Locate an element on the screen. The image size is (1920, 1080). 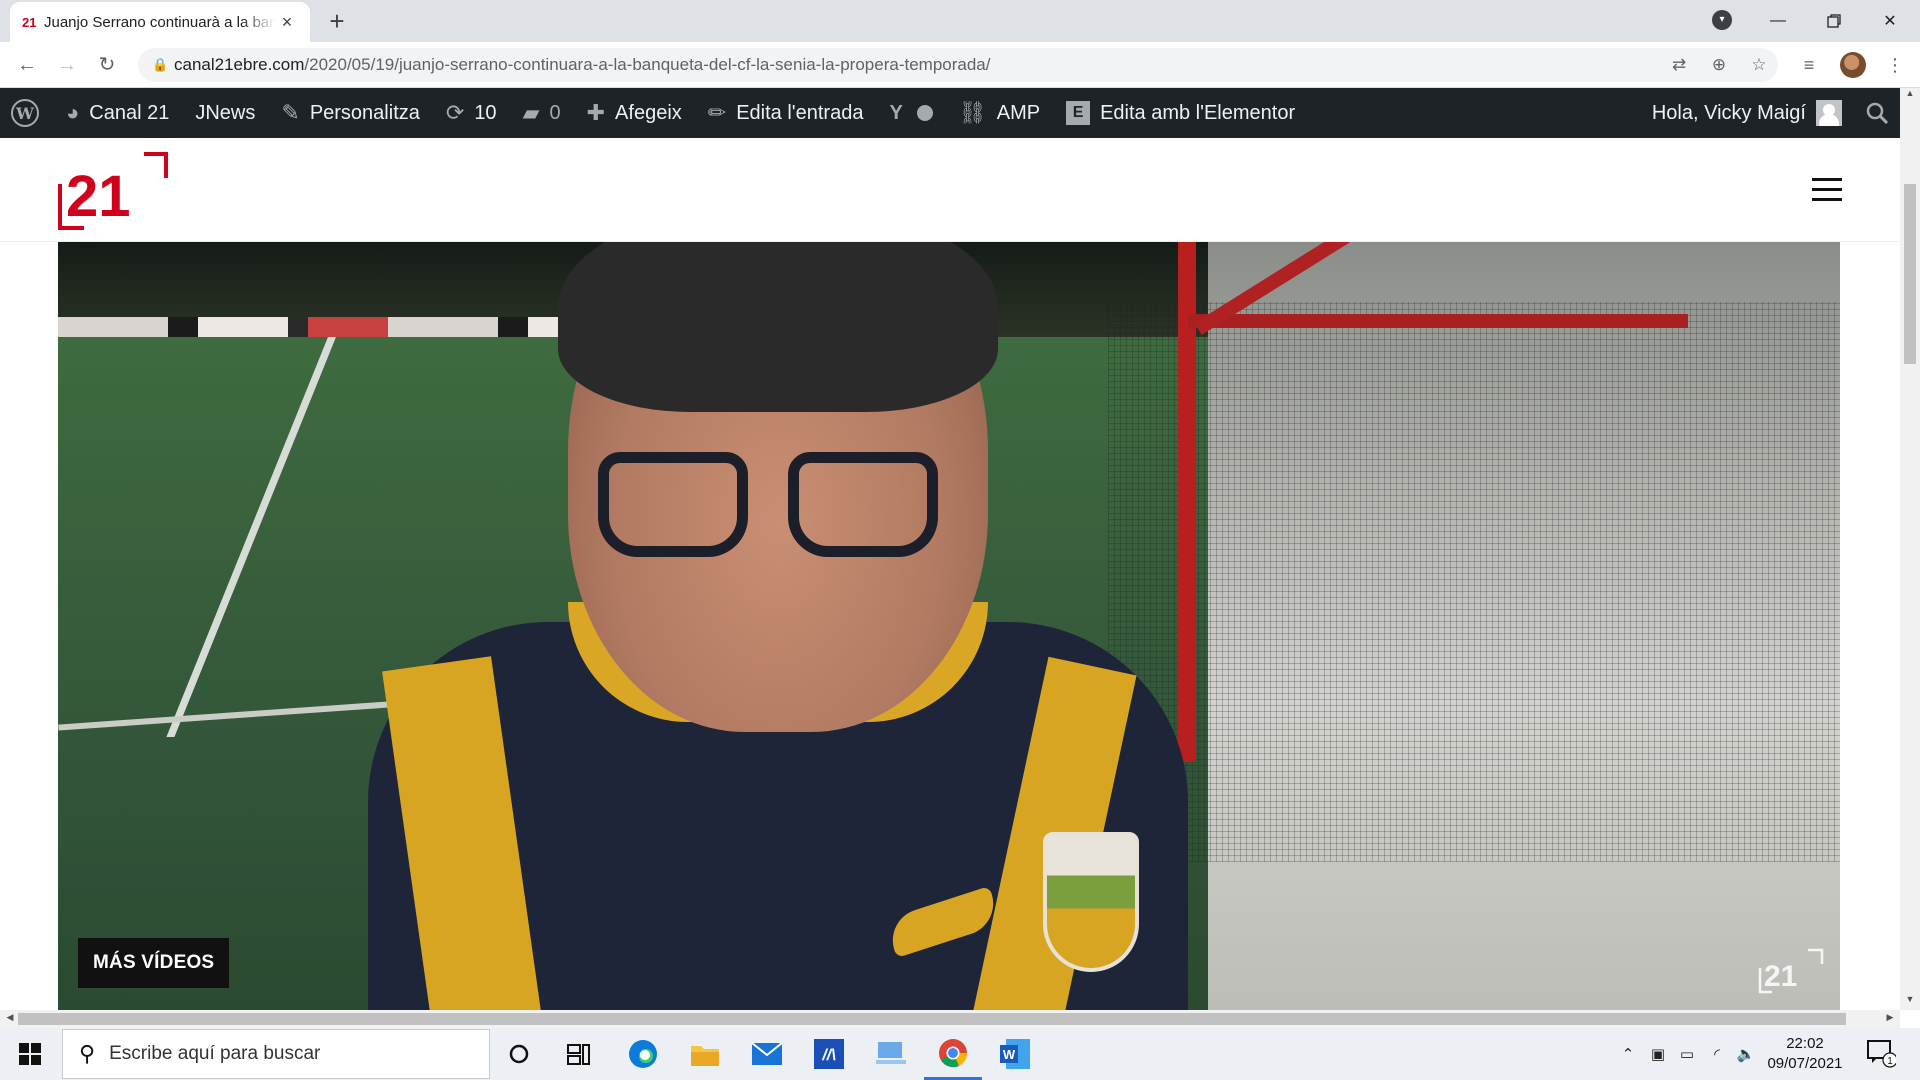
menu-hamburger-icon is located at coordinates (1827, 190).